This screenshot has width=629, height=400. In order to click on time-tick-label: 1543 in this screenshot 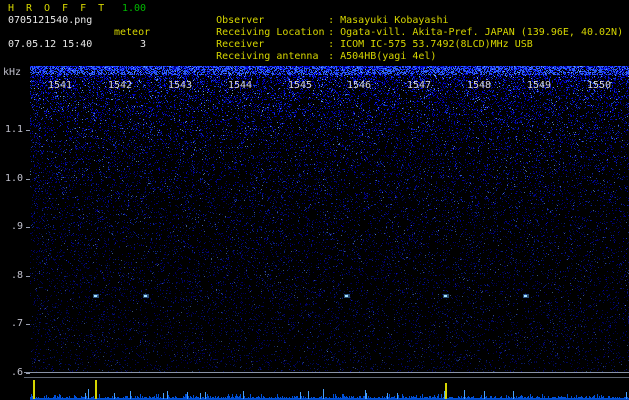, I will do `click(180, 85)`.